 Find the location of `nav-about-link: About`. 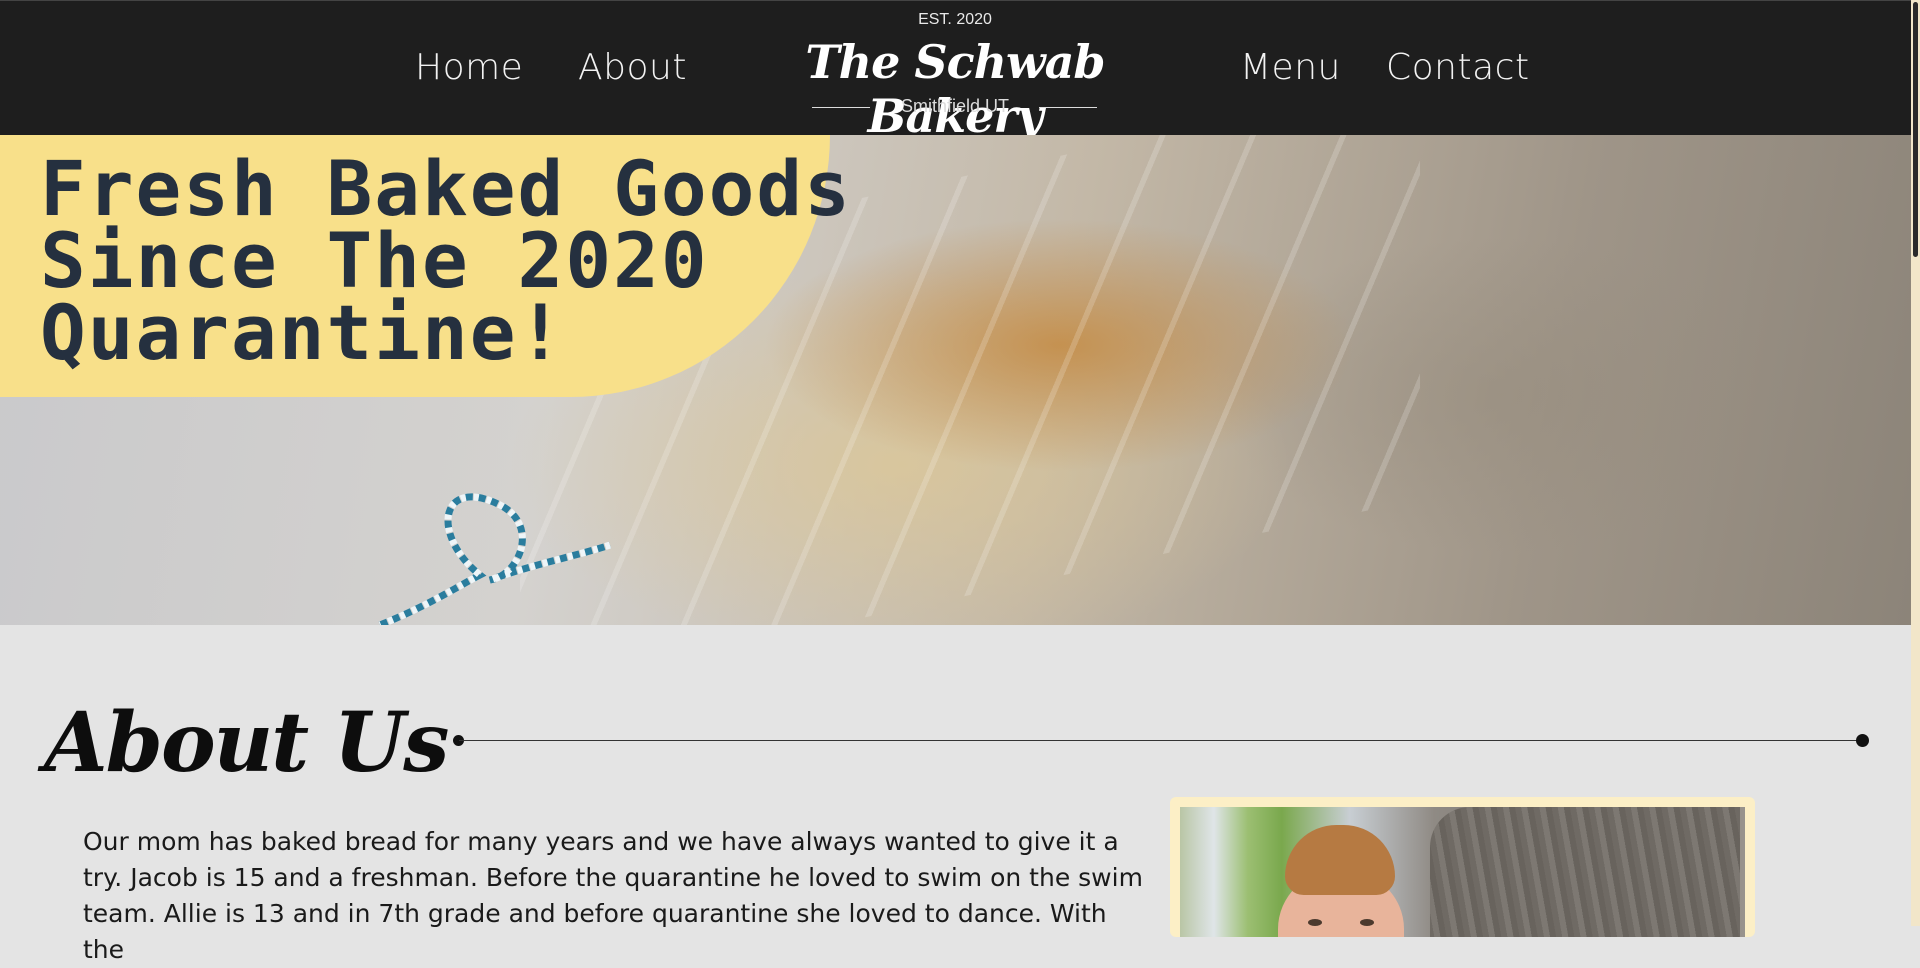

nav-about-link: About is located at coordinates (632, 67).